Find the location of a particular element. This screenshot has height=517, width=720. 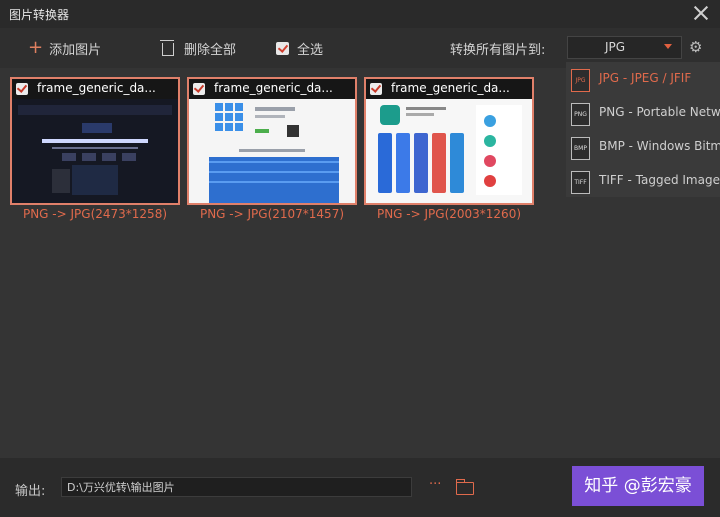

bmp-file-icon: BMP is located at coordinates (580, 148).